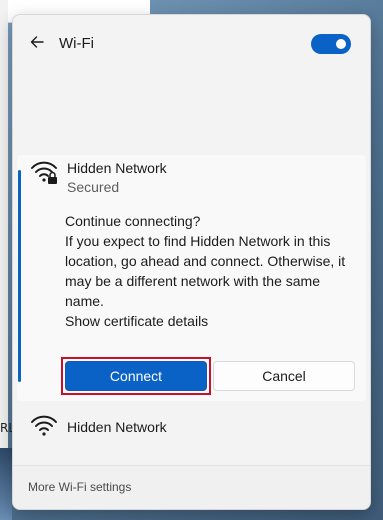 Image resolution: width=383 pixels, height=520 pixels. Describe the element at coordinates (191, 426) in the screenshot. I see `network-item: Hidden Network` at that location.